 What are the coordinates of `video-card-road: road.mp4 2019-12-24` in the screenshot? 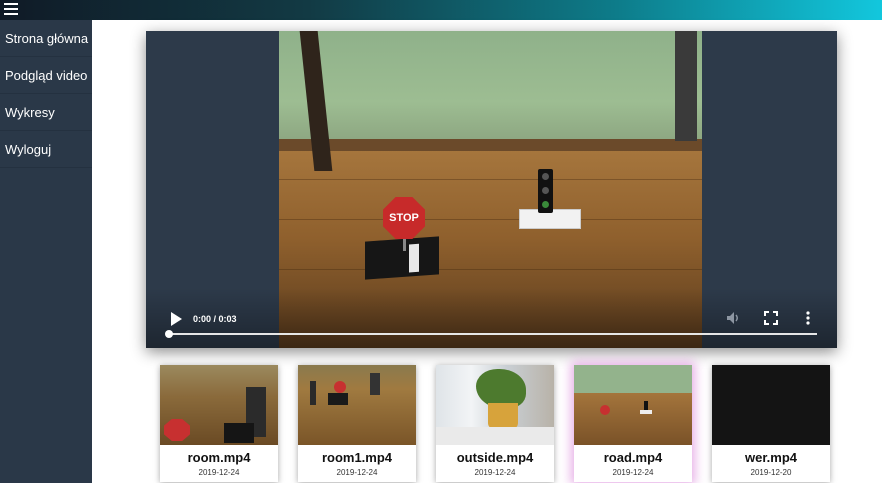 It's located at (633, 423).